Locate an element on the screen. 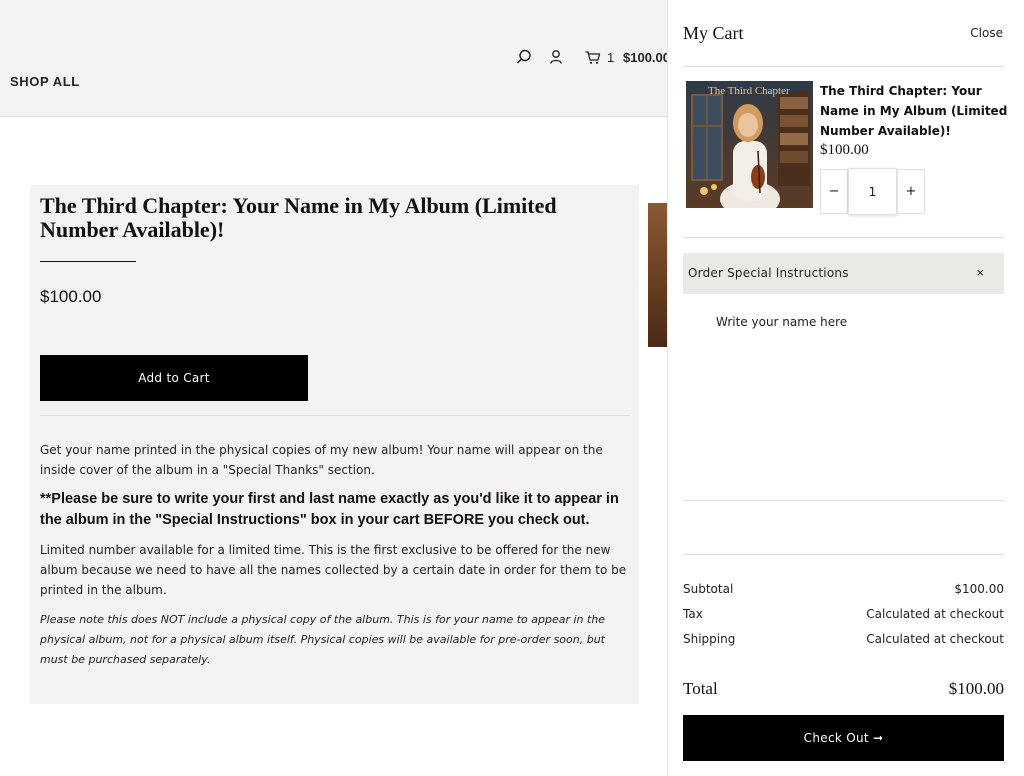 The image size is (1024, 776). add-to-cart-button: Add to Cart is located at coordinates (174, 378).